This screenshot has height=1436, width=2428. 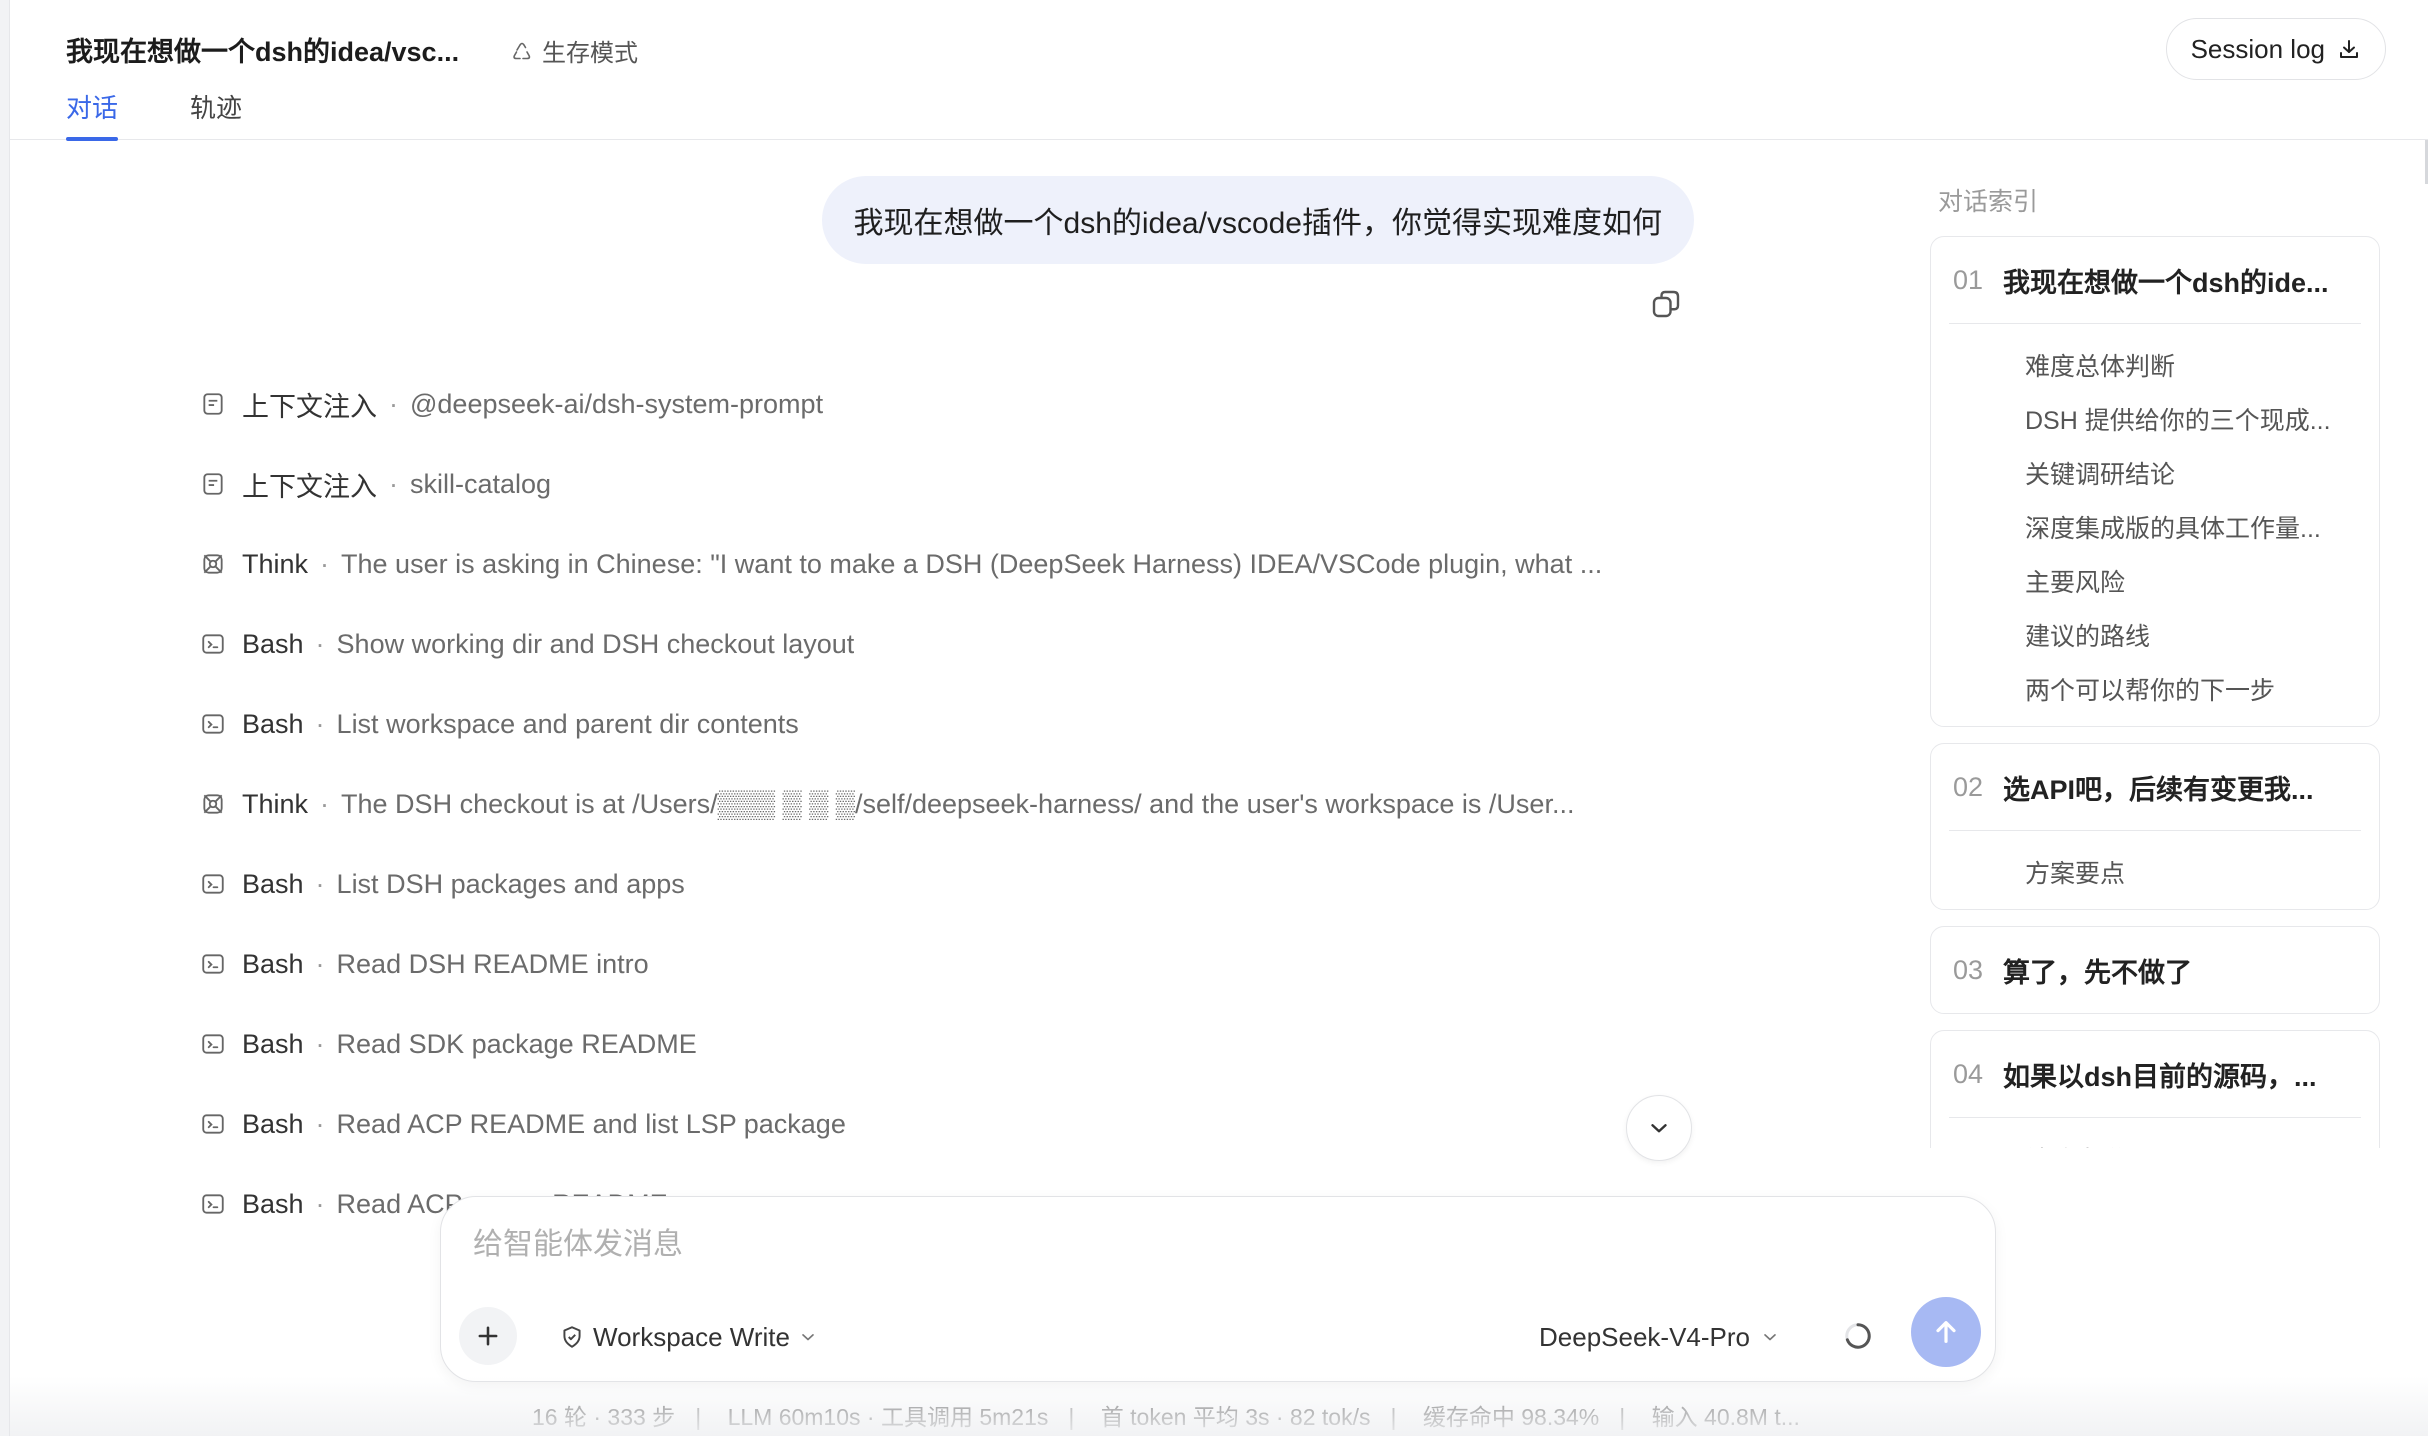 I want to click on tab-conversation: 对话, so click(x=92, y=114).